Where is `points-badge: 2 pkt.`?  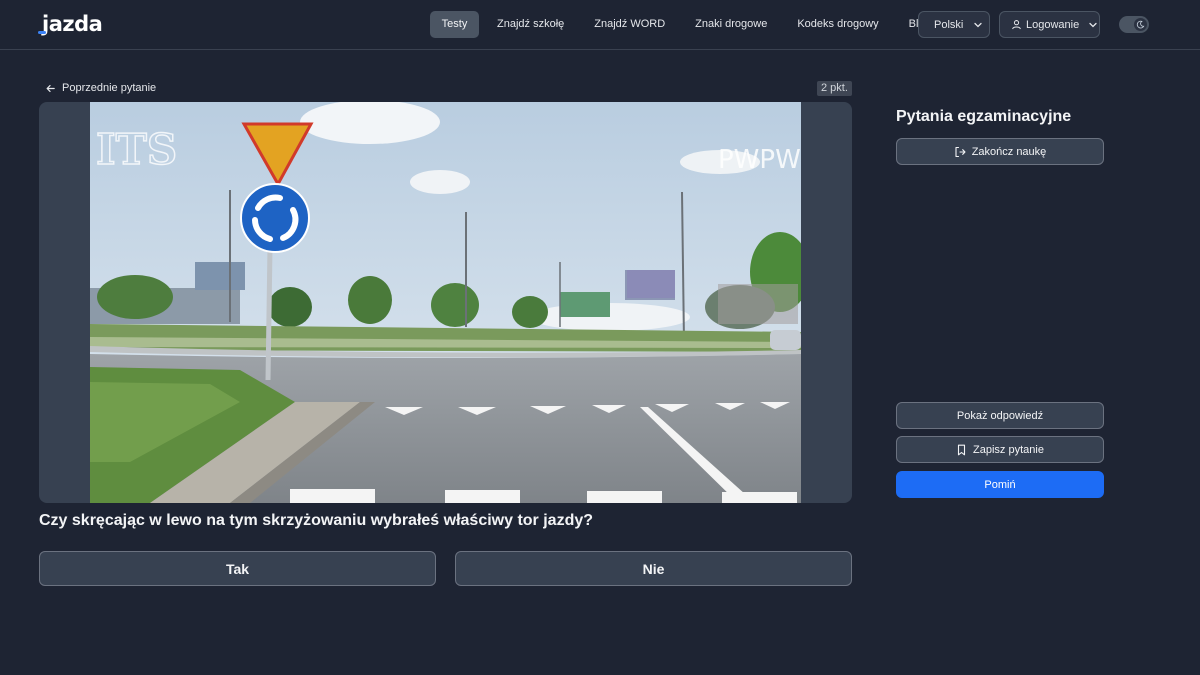 points-badge: 2 pkt. is located at coordinates (834, 88).